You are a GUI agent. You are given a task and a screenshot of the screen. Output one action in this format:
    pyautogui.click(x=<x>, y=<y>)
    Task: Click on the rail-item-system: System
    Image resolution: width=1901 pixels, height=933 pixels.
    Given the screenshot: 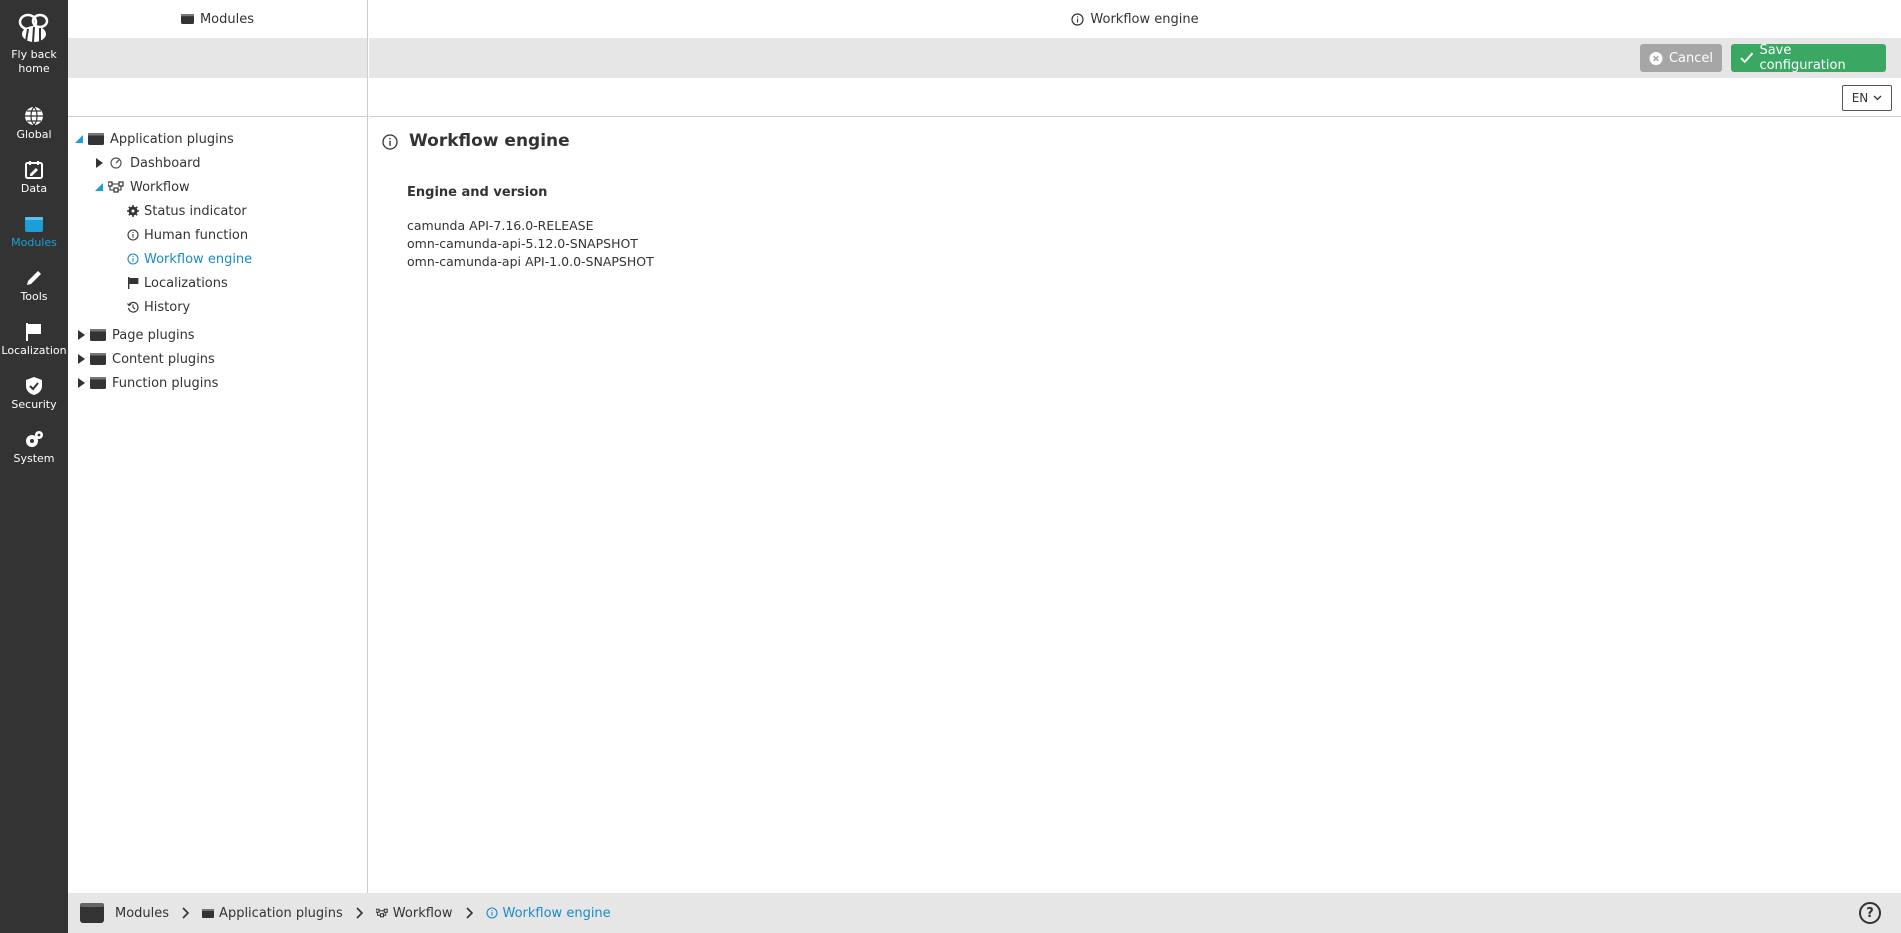 What is the action you would take?
    pyautogui.click(x=34, y=448)
    